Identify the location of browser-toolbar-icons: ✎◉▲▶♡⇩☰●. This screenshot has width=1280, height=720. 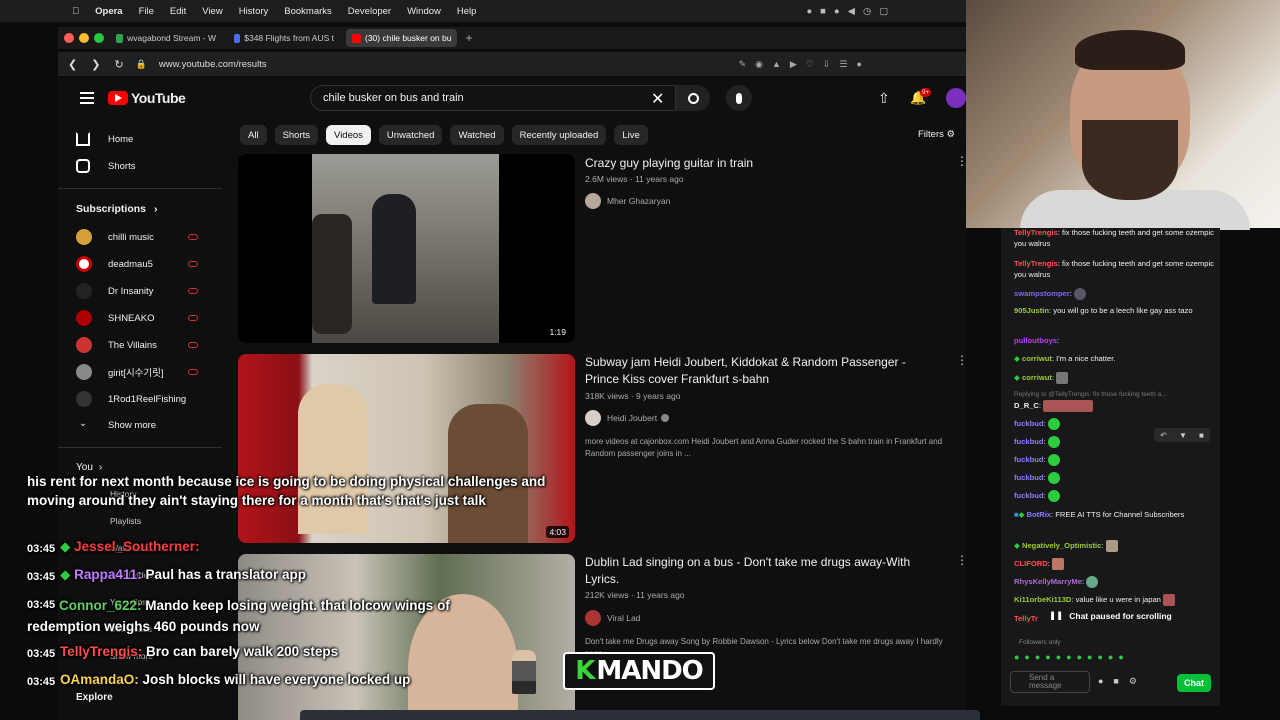
(805, 64).